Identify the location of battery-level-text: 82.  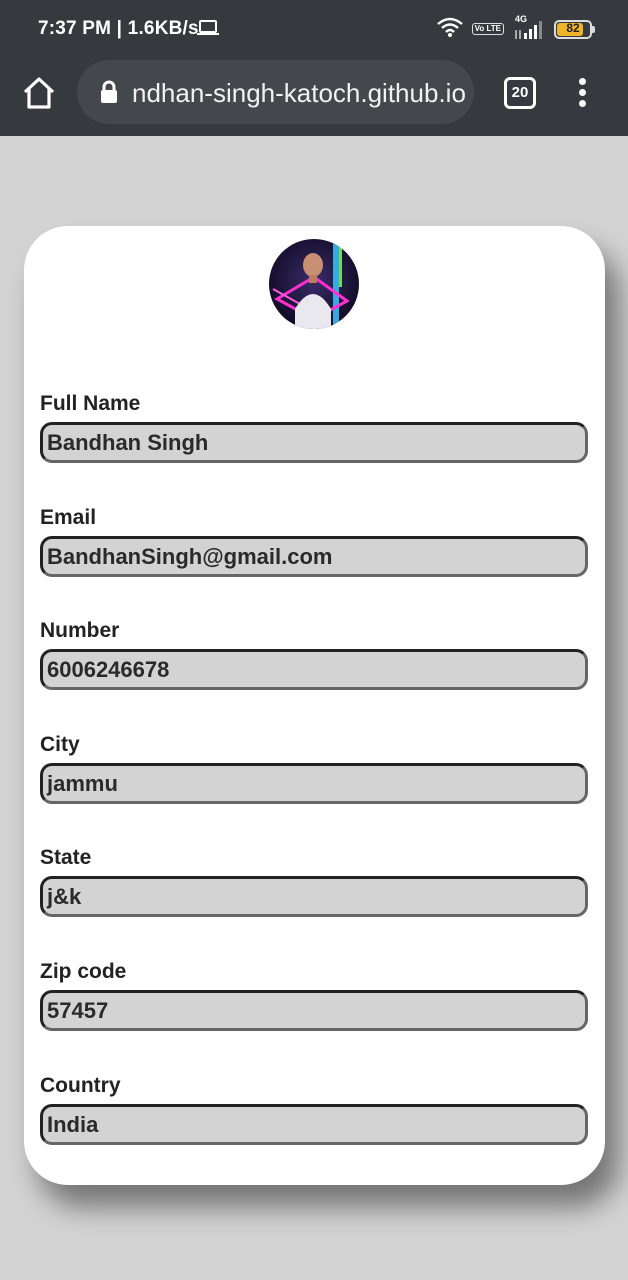
(573, 27).